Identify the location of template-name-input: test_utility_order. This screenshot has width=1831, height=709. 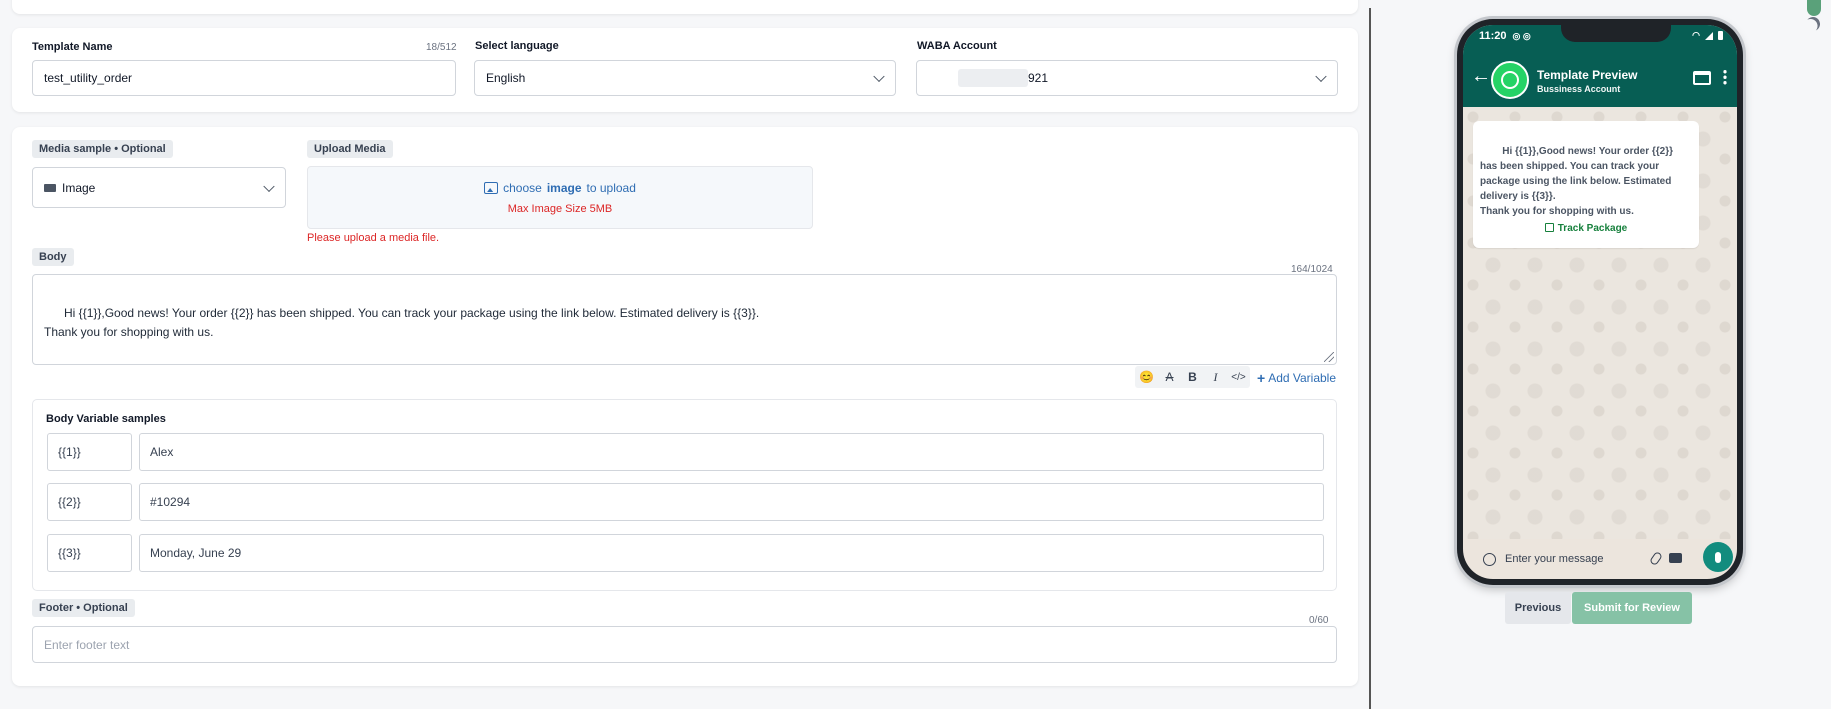
(244, 78).